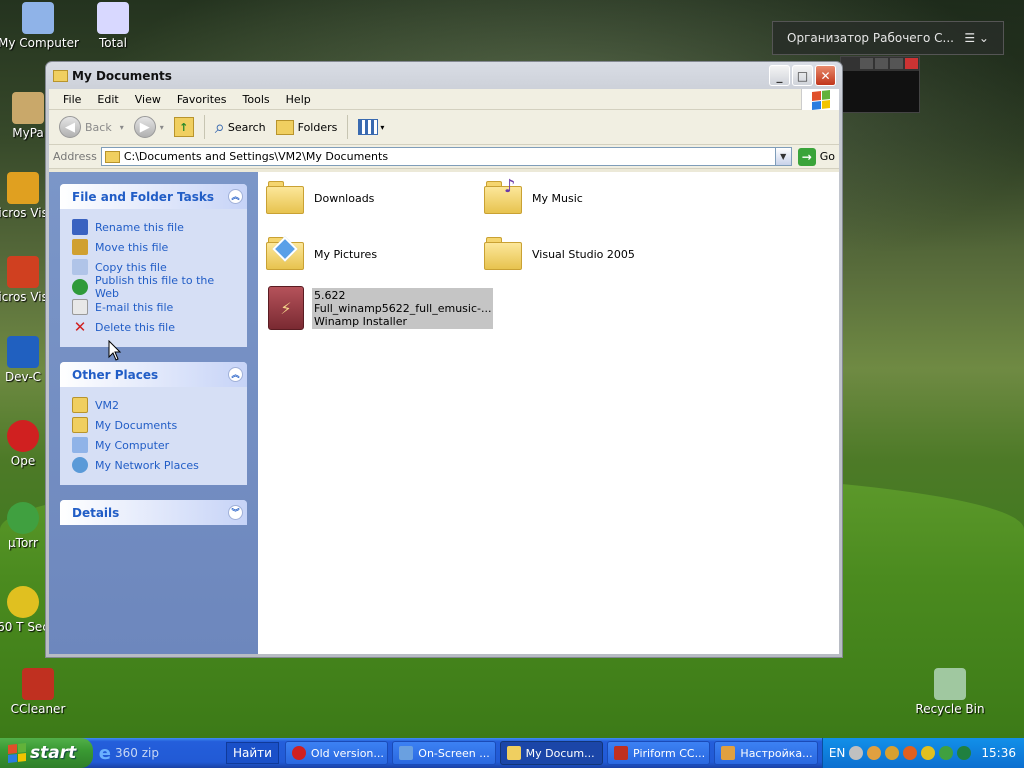 The image size is (1024, 768). What do you see at coordinates (779, 75) in the screenshot?
I see `minimize-button: _` at bounding box center [779, 75].